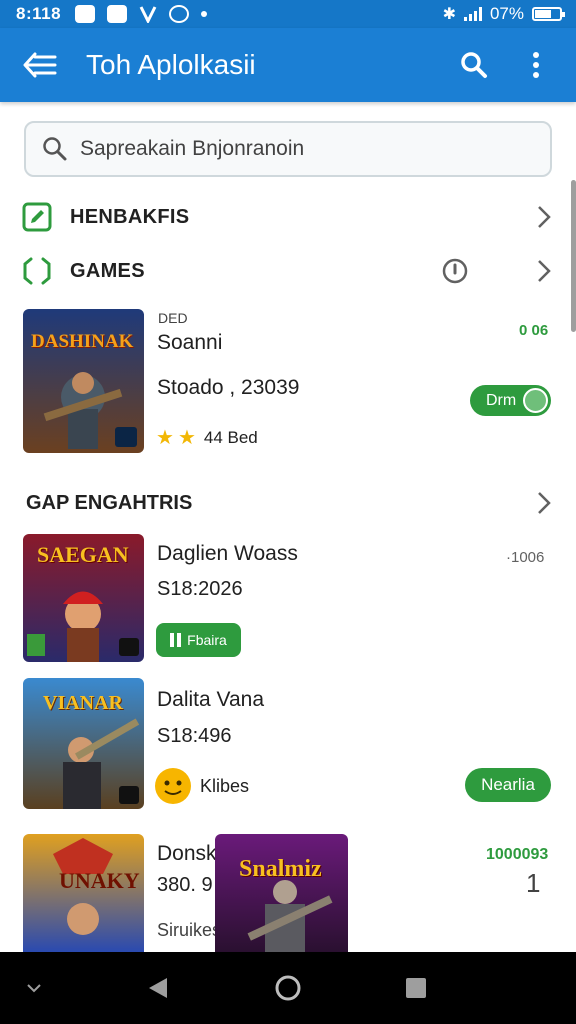  I want to click on app-action-label: Fbaira, so click(207, 640).